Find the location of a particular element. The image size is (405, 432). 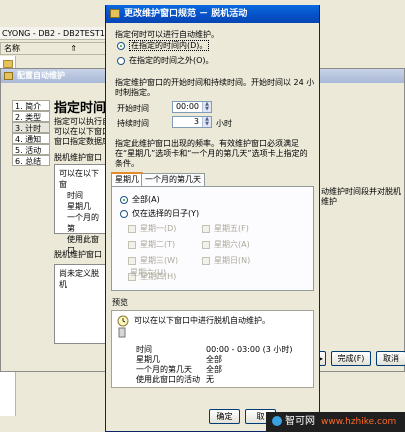

tab-day-of-month: 一个月的第几天 is located at coordinates (173, 179).